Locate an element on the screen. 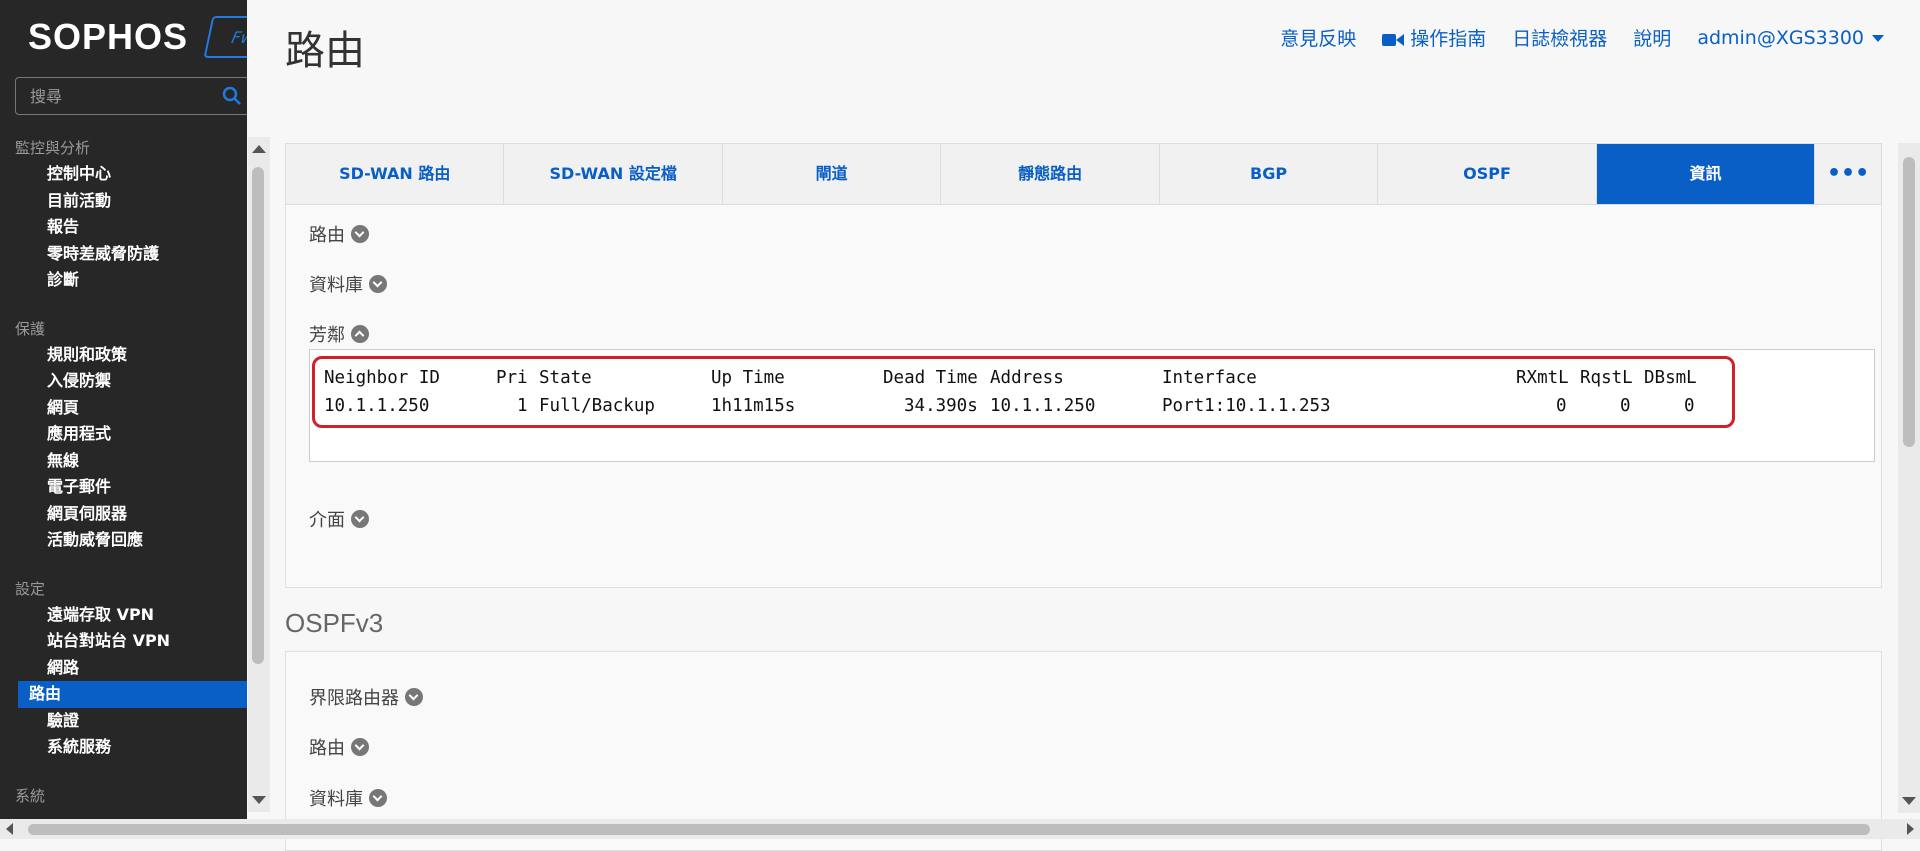 This screenshot has width=1920, height=851. tab-sd-wan-profiles: SD-WAN 設定檔 is located at coordinates (613, 174).